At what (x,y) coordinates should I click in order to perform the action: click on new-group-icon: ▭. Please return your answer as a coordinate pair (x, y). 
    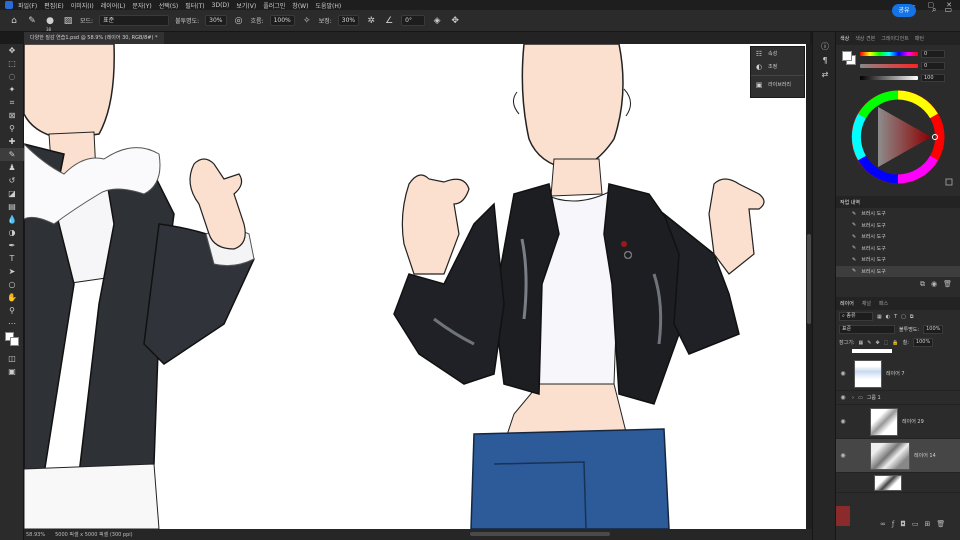
    Looking at the image, I should click on (915, 524).